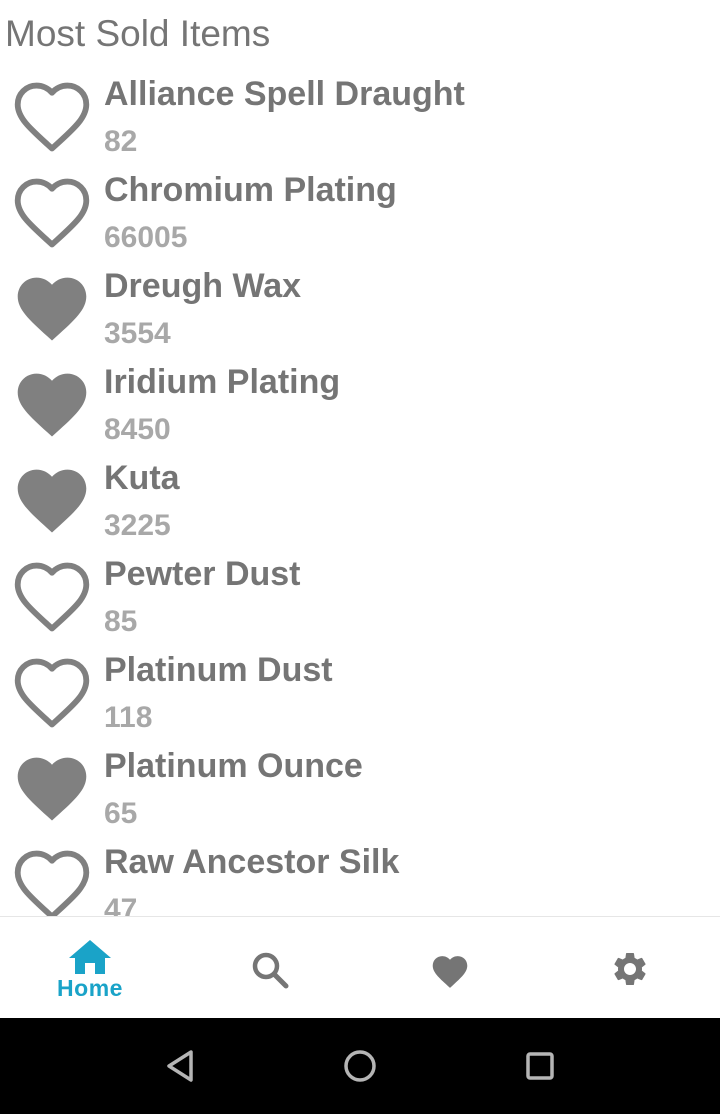 Image resolution: width=720 pixels, height=1114 pixels. I want to click on item-sold-count: 8450, so click(137, 429).